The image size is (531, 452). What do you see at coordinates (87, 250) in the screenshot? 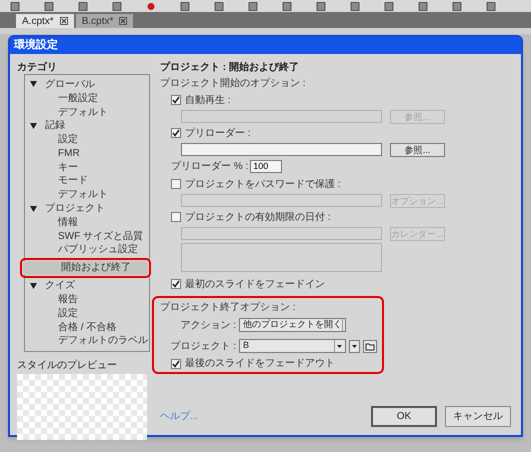
I see `tree-item: パブリッシュ設定` at bounding box center [87, 250].